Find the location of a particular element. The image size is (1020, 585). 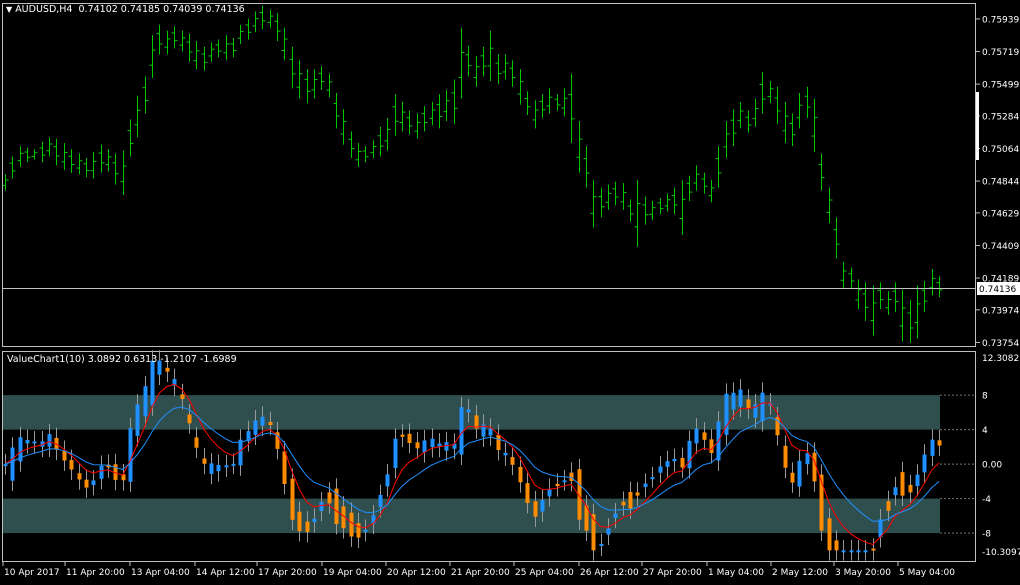

time-axis-label: 2 May 12:00 is located at coordinates (800, 573).